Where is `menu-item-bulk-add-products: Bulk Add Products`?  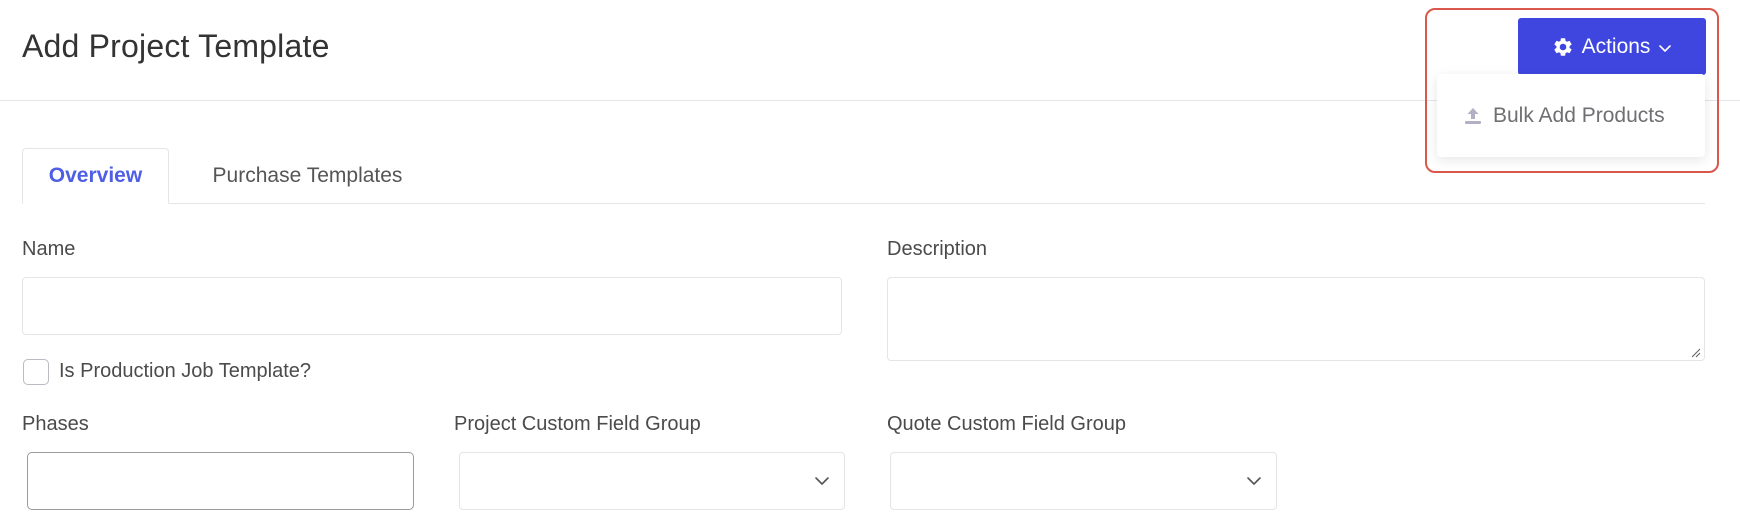
menu-item-bulk-add-products: Bulk Add Products is located at coordinates (1563, 116).